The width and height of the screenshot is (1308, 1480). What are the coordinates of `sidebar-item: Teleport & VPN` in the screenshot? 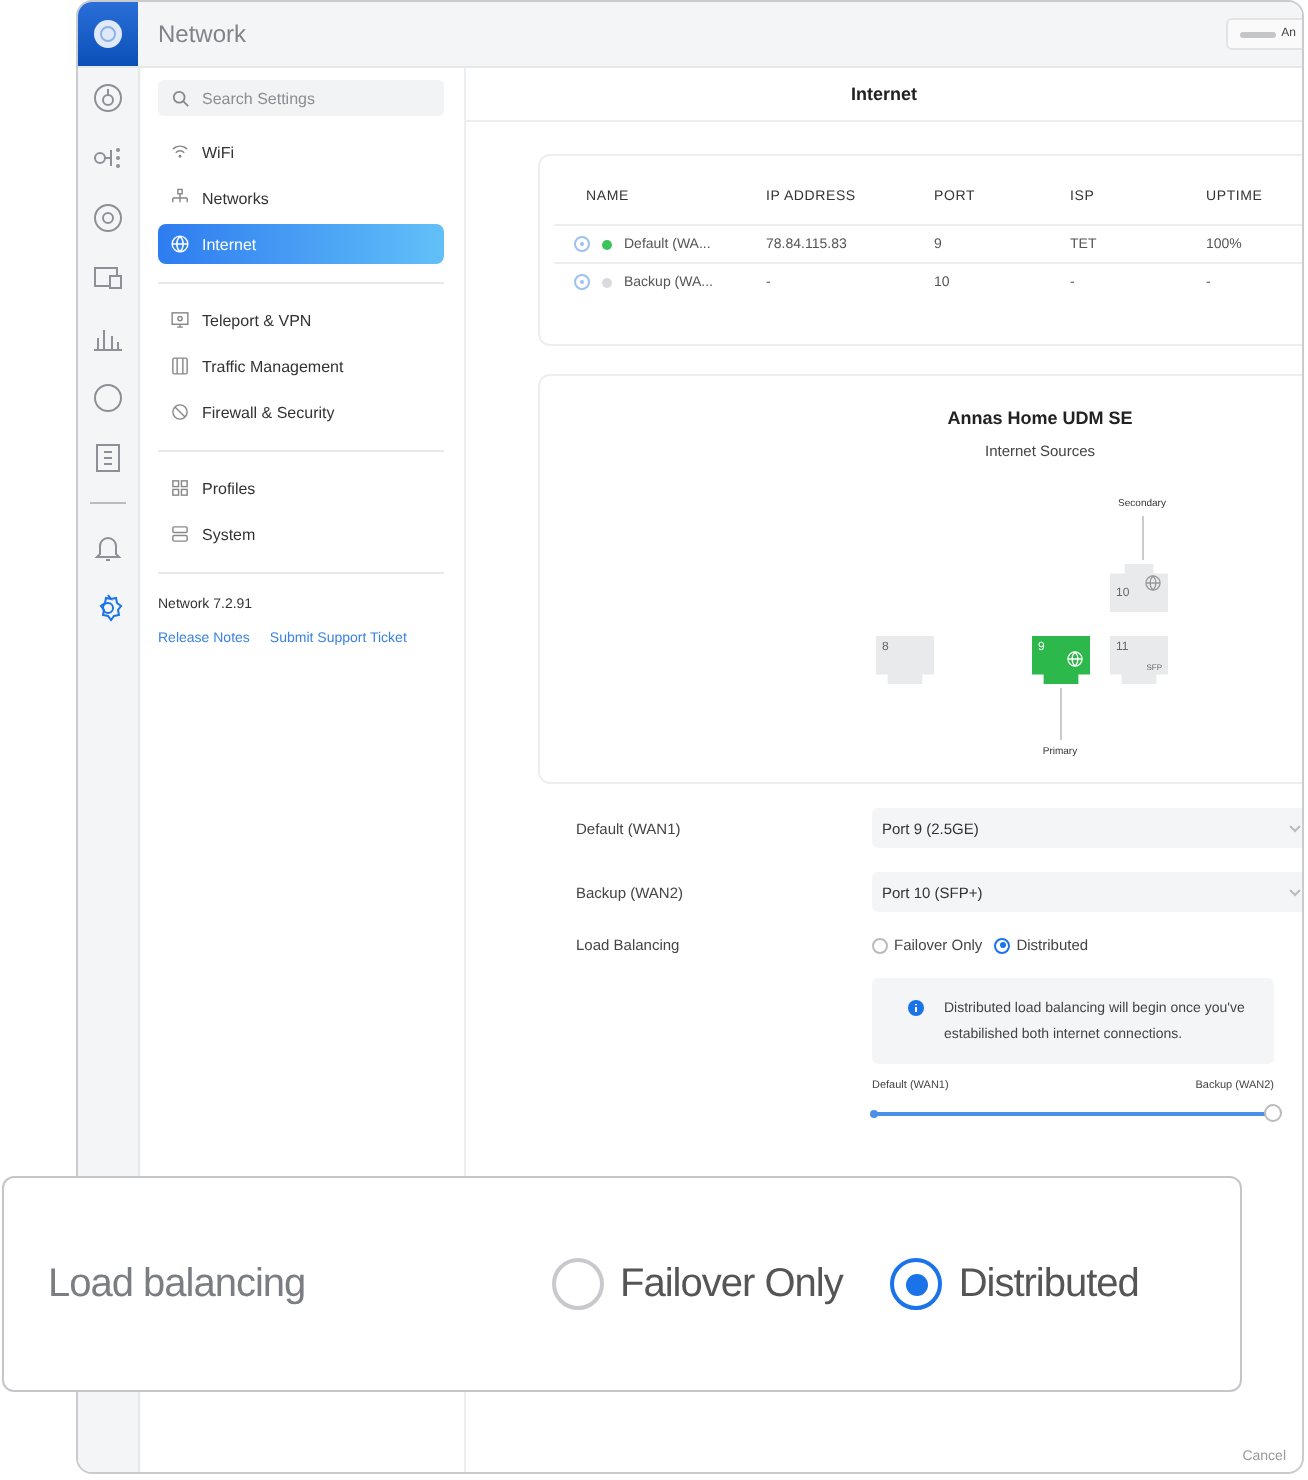 It's located at (301, 320).